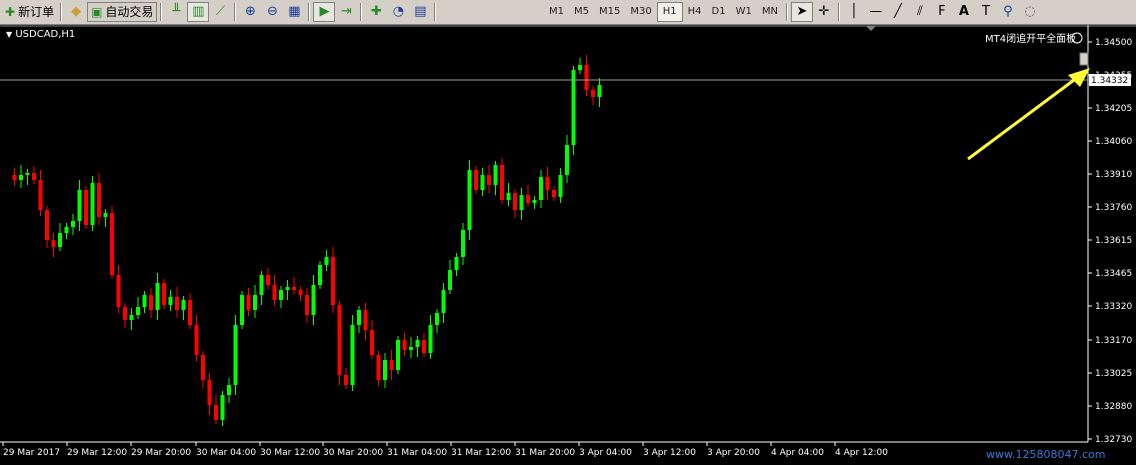  What do you see at coordinates (545, 453) in the screenshot?
I see `time-tick-label: 31 Mar 20:00` at bounding box center [545, 453].